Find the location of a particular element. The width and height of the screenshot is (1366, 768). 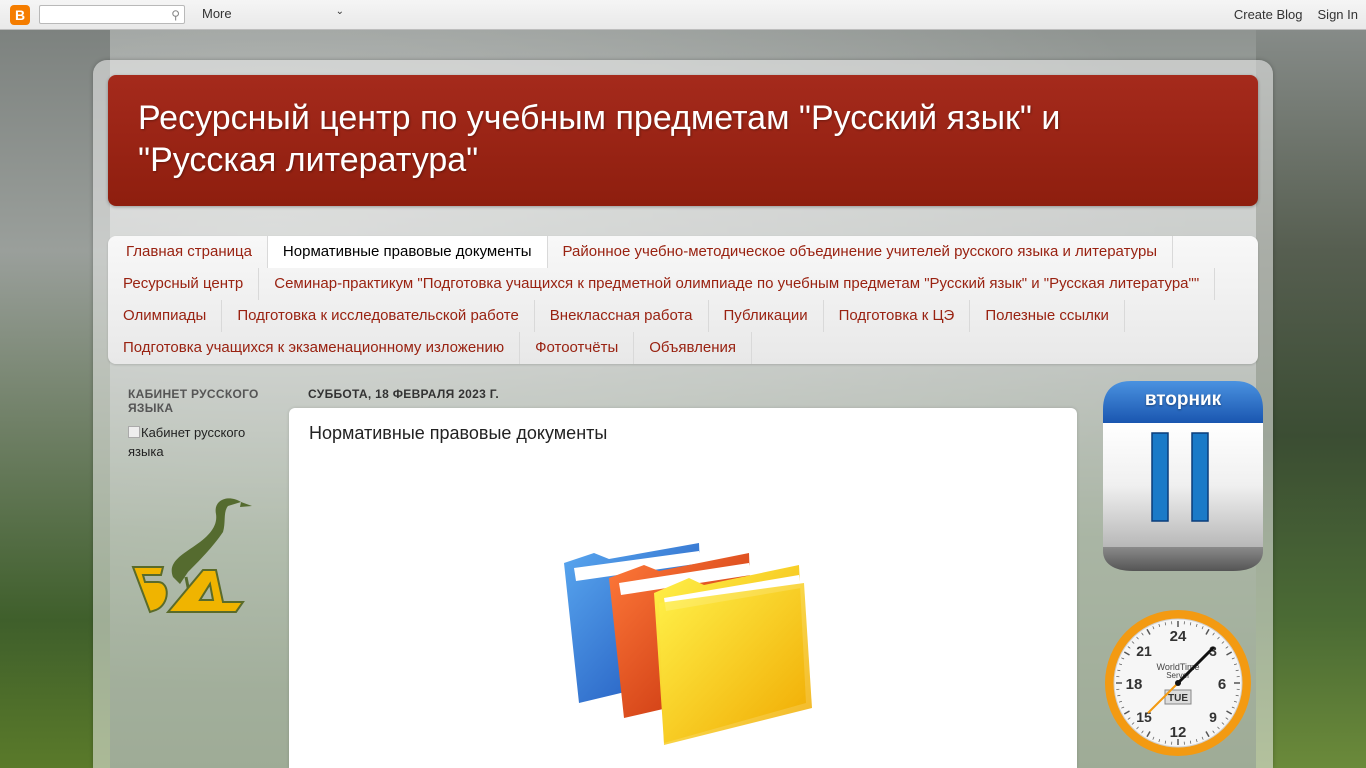

tab-useful-links: Полезные ссылки is located at coordinates (1047, 316).